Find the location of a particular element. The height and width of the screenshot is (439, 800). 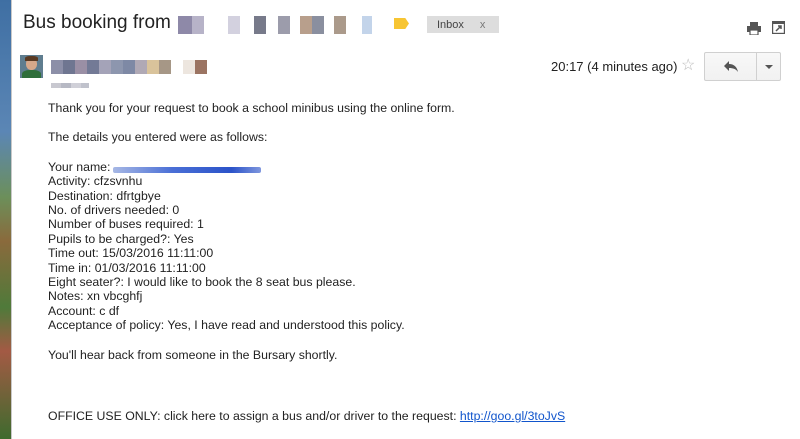

chevron-down-icon is located at coordinates (768, 66).